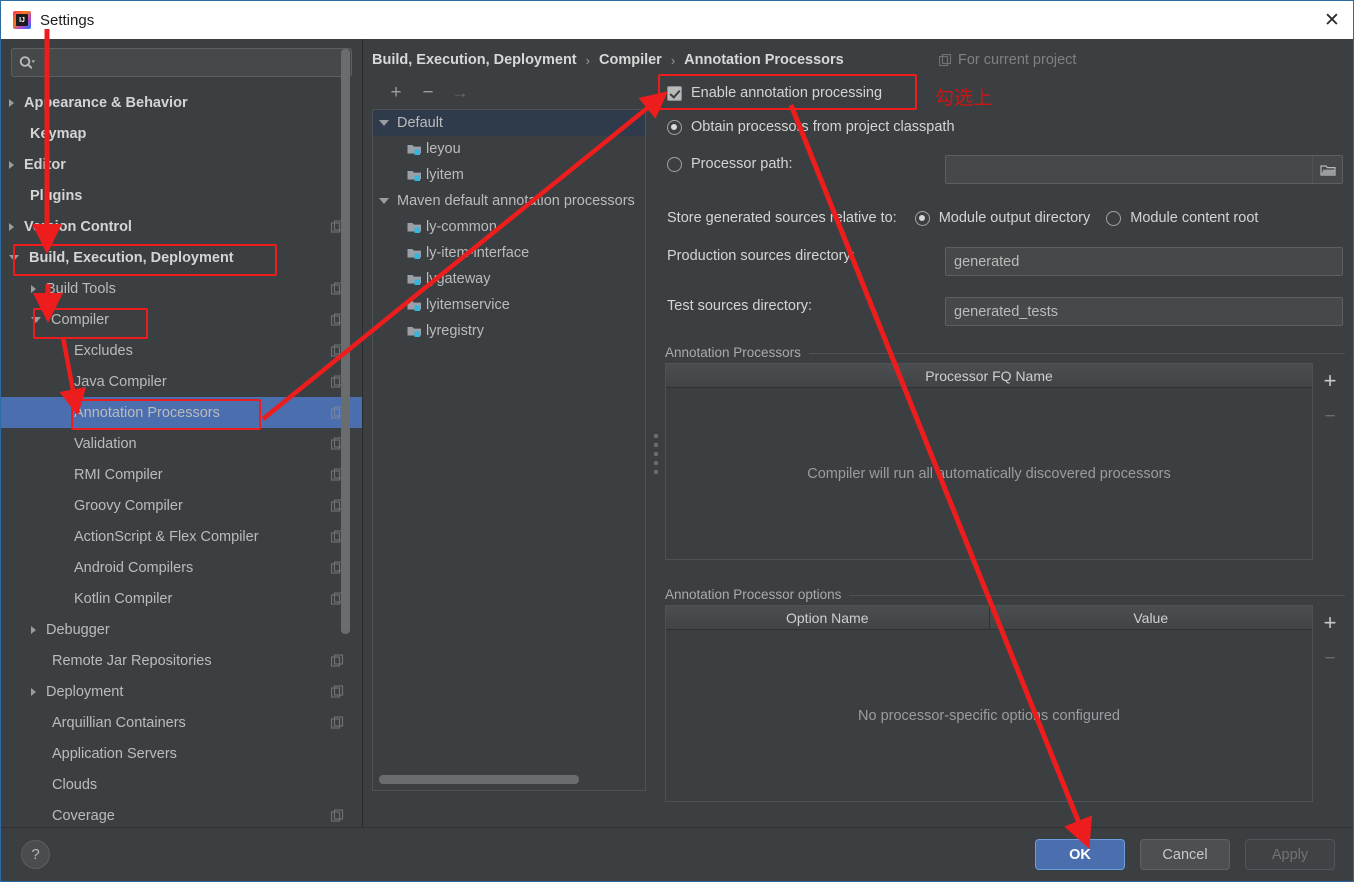 This screenshot has height=882, width=1354. What do you see at coordinates (35, 854) in the screenshot?
I see `help-button: ?` at bounding box center [35, 854].